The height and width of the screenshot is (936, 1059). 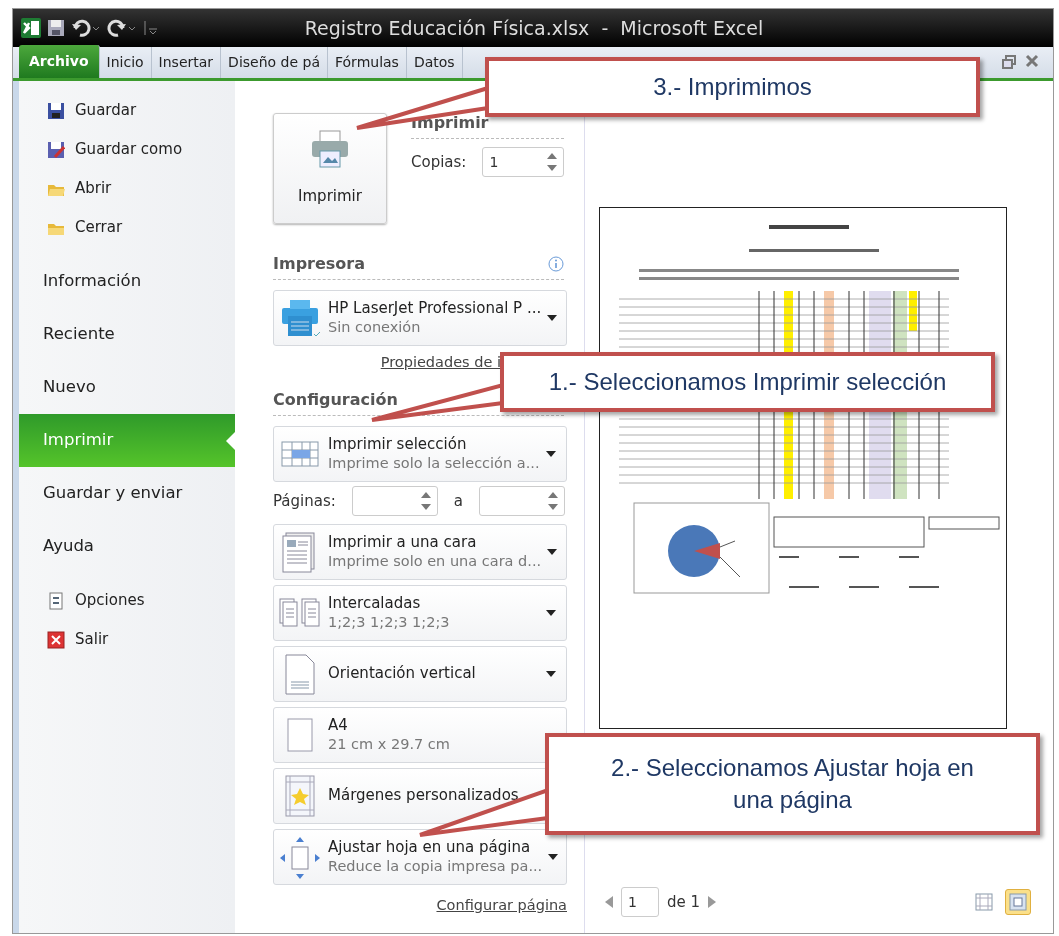 What do you see at coordinates (501, 904) in the screenshot?
I see `page-setup-link: Configurar página` at bounding box center [501, 904].